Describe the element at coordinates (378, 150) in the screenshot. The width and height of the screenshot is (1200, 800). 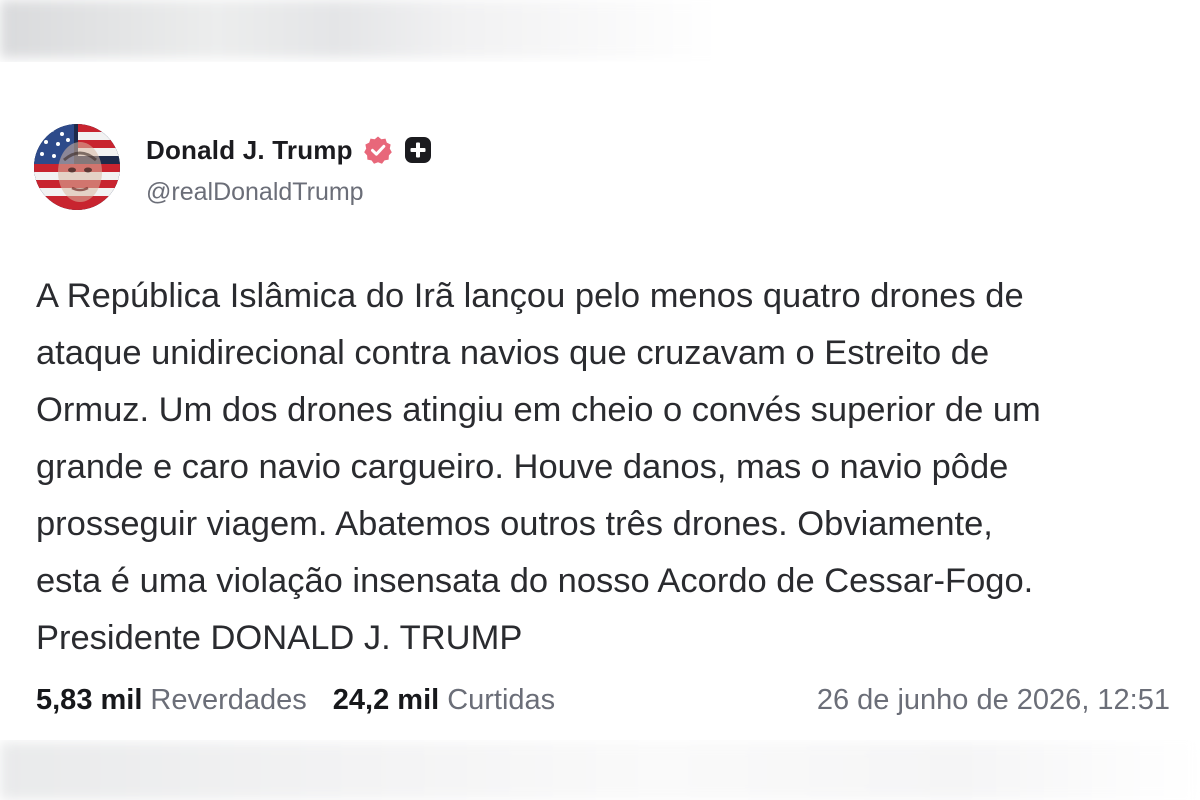
I see `verified-badge-icon` at that location.